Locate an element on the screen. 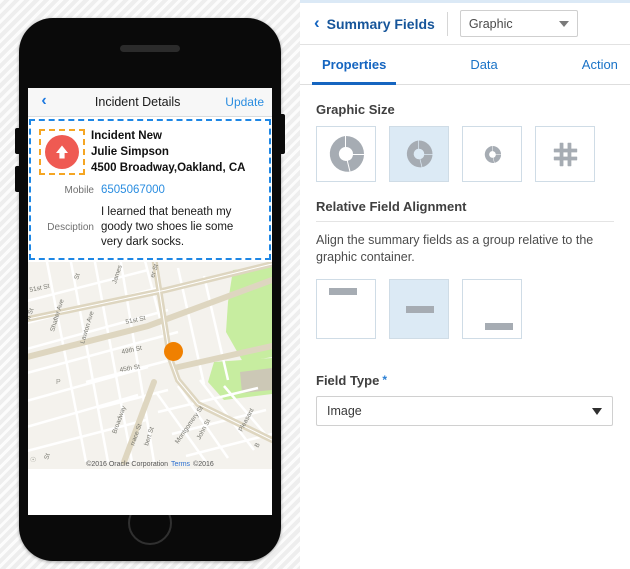 This screenshot has height=569, width=630. location-marker-icon is located at coordinates (173, 351).